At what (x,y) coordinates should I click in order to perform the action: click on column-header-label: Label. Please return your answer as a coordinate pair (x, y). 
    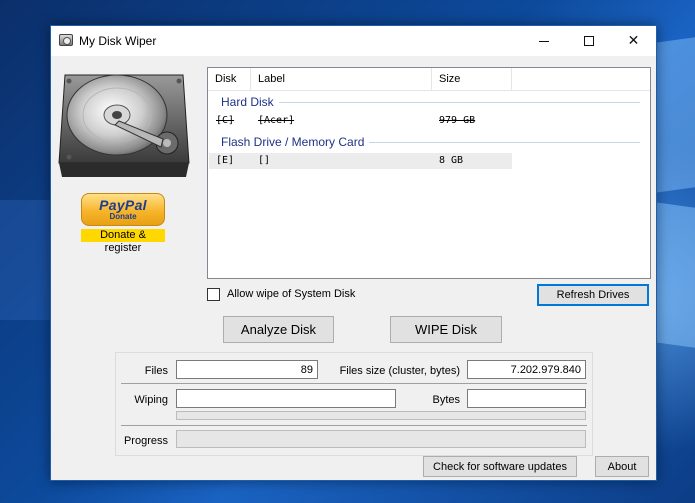
    Looking at the image, I should click on (341, 79).